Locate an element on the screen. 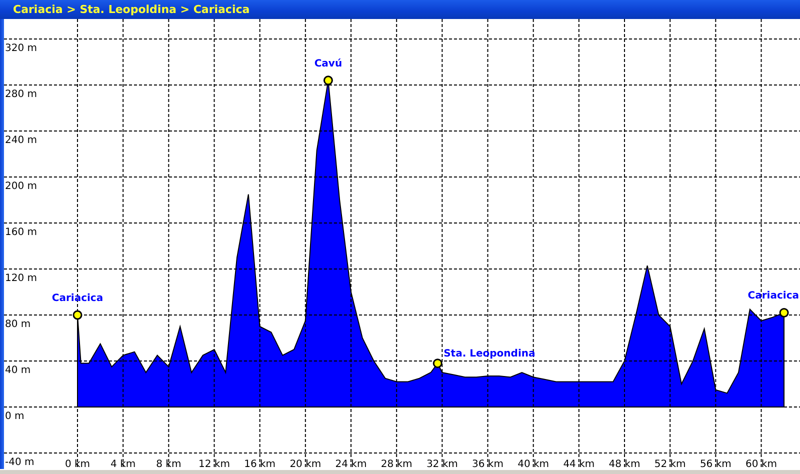  axis-label: 4 km is located at coordinates (123, 464).